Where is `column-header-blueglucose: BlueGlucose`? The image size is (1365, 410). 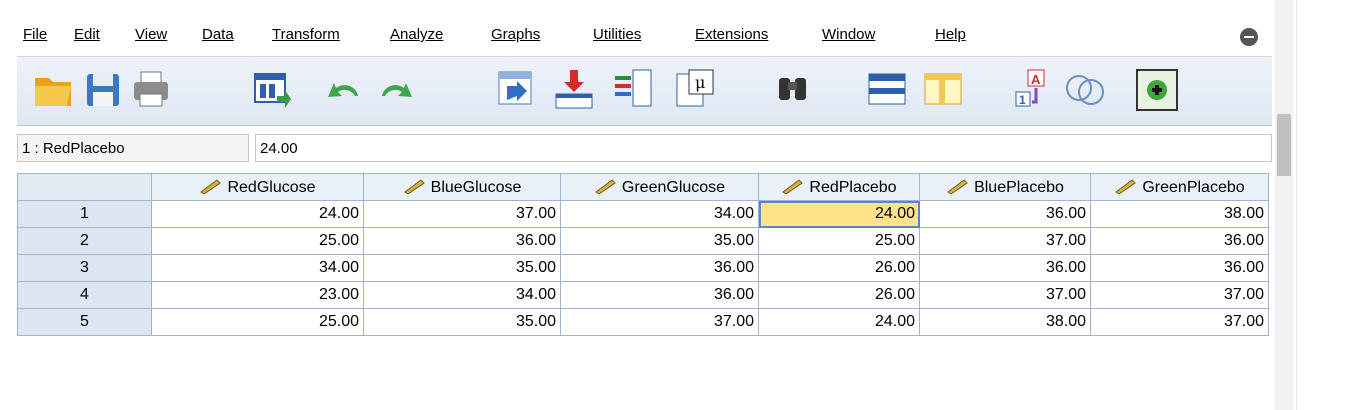
column-header-blueglucose: BlueGlucose is located at coordinates (462, 187).